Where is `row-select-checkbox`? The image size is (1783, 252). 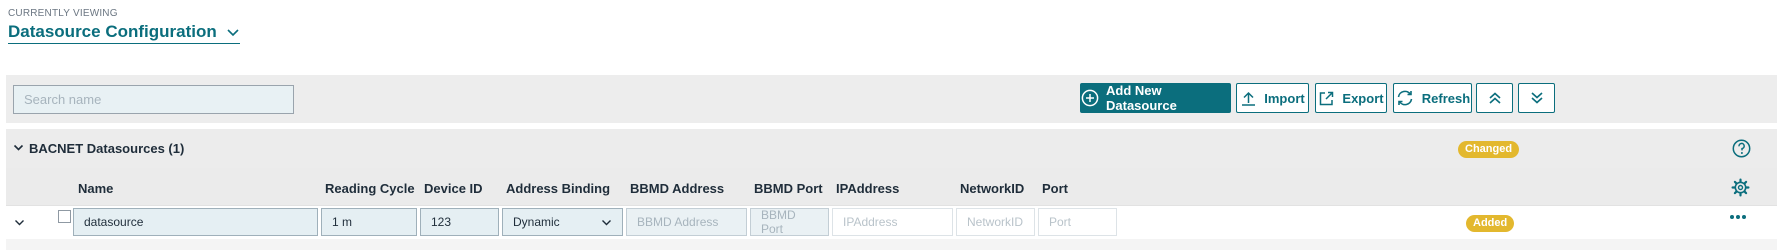
row-select-checkbox is located at coordinates (64, 216).